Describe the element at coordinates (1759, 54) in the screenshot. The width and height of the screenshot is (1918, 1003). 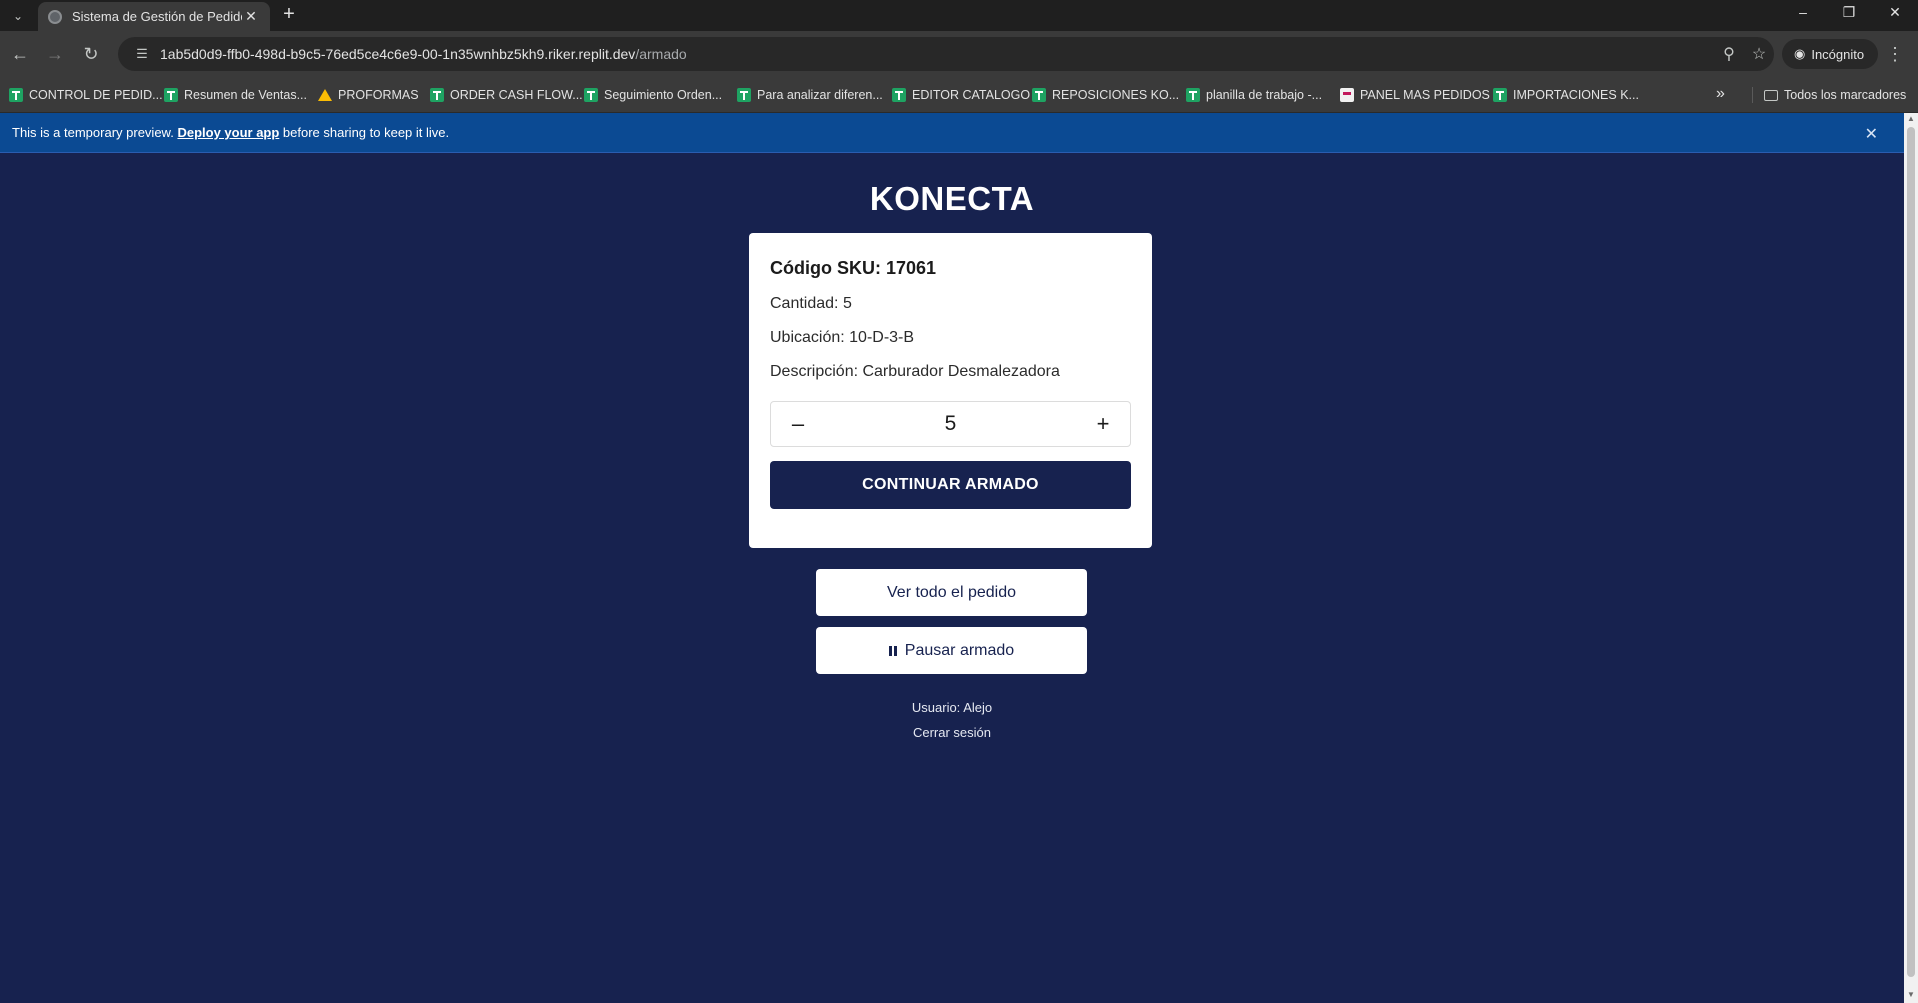
I see `bookmark-star-icon: ☆` at that location.